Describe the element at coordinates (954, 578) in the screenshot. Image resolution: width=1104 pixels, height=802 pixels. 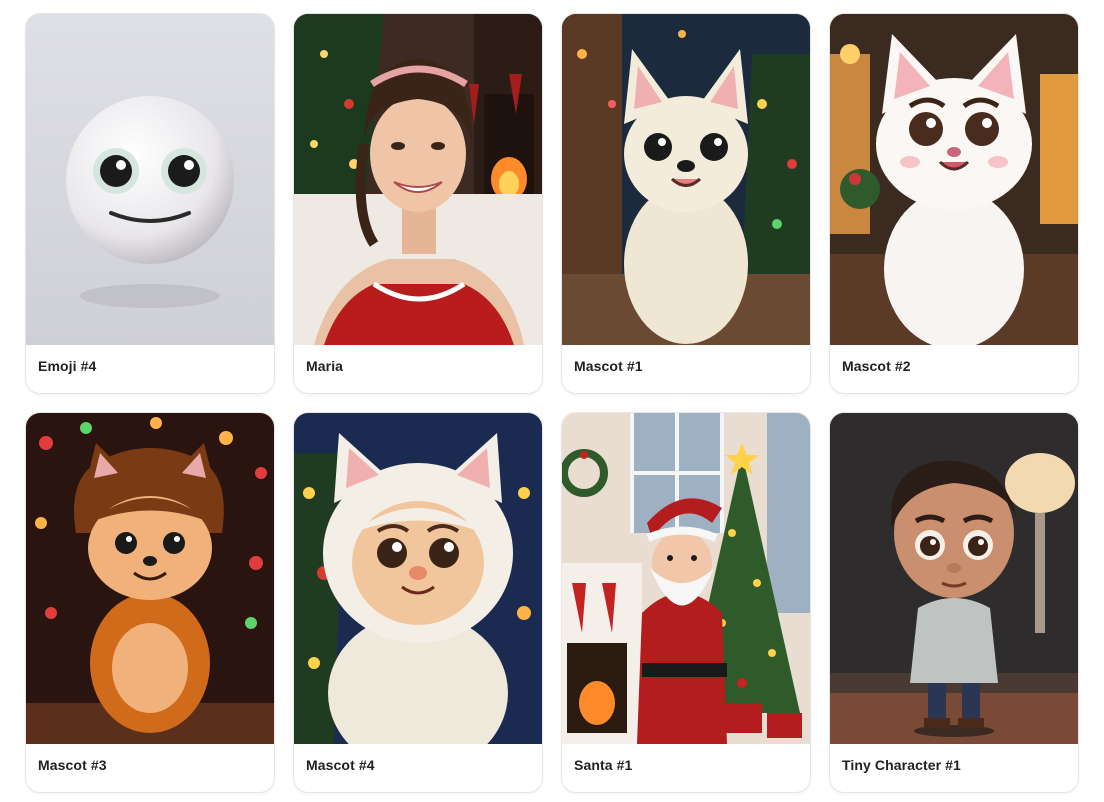
I see `tiny-boy-thumbnail` at that location.